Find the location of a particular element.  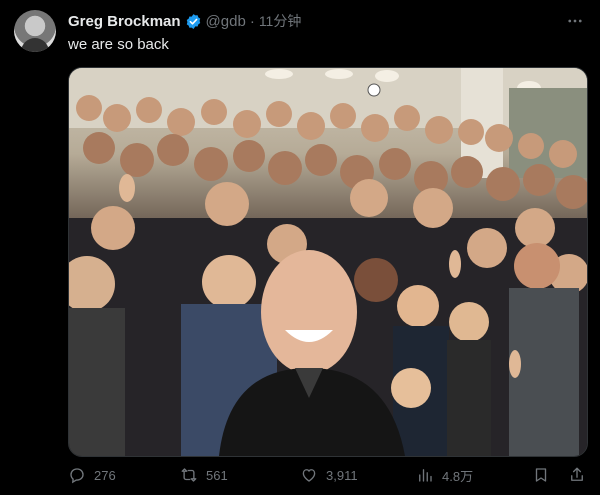

views-button: 4.8万 is located at coordinates (444, 475).